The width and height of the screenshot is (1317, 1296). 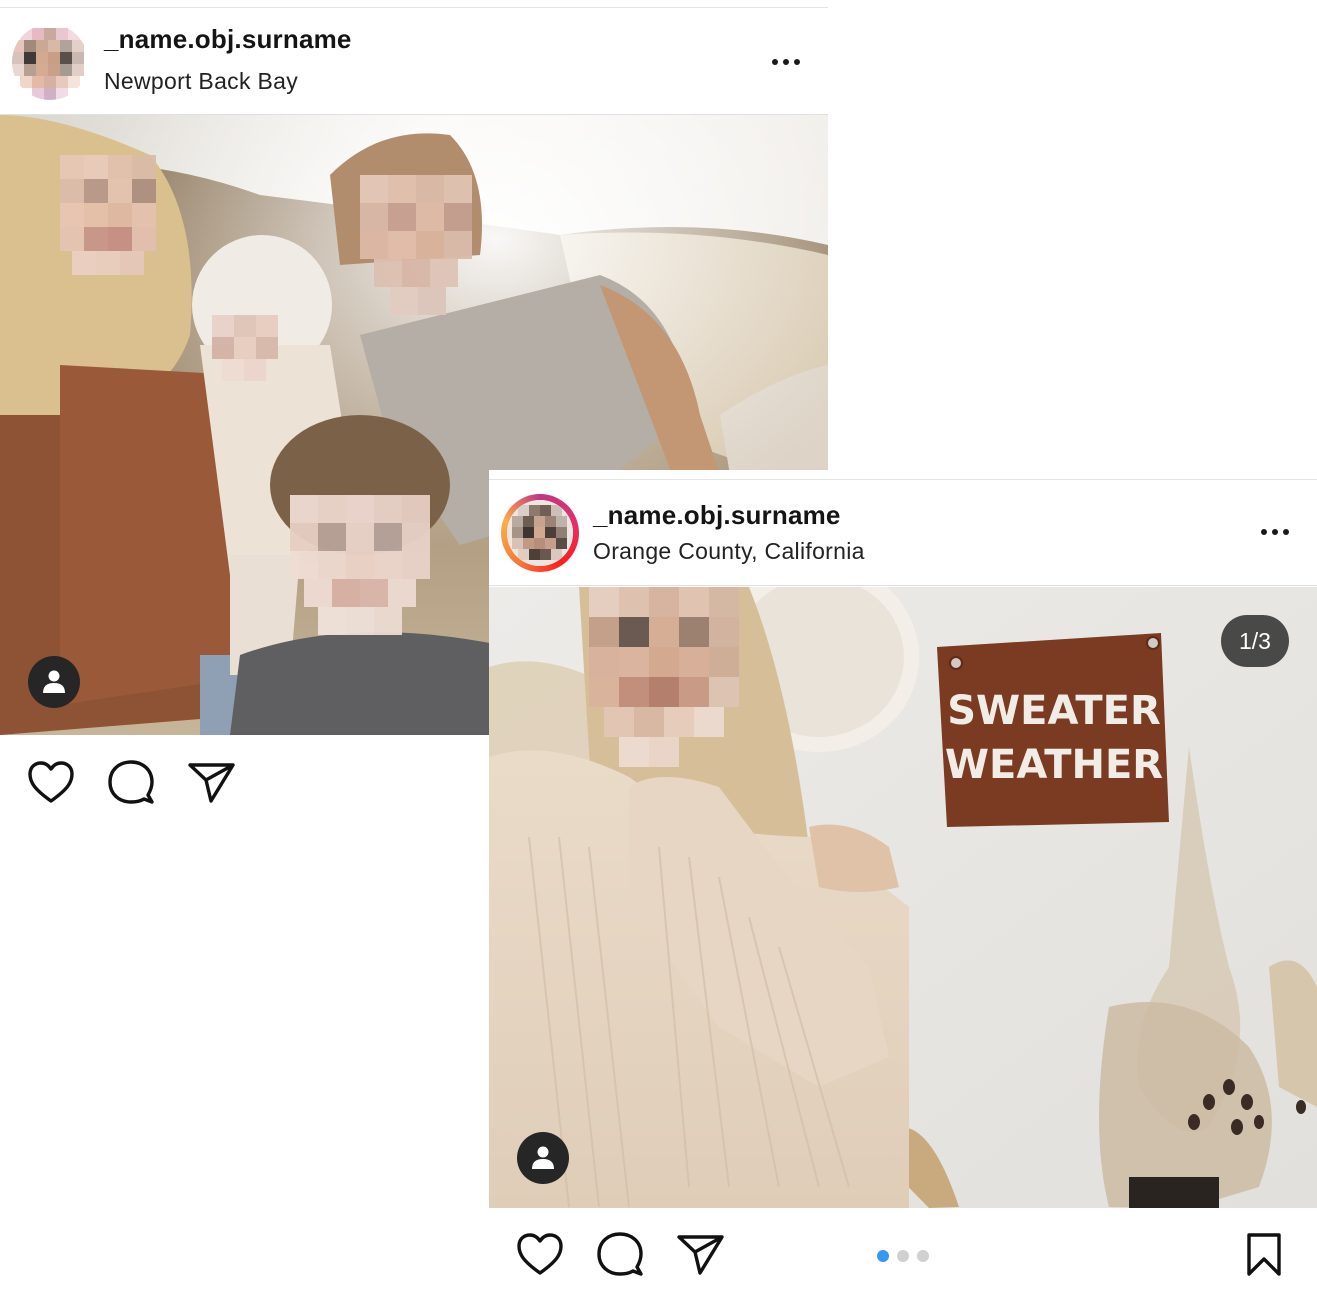 What do you see at coordinates (883, 1256) in the screenshot?
I see `carousel-dot-active` at bounding box center [883, 1256].